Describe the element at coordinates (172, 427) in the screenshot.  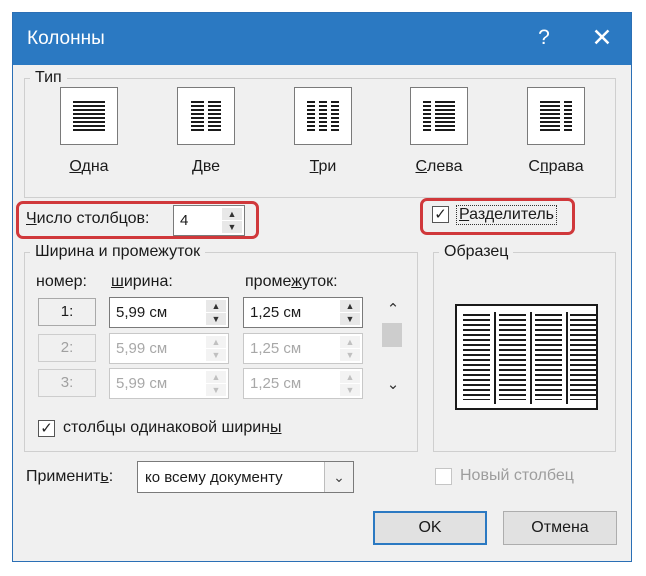
I see `equal-width-label: столбцы одинаковой ширины` at that location.